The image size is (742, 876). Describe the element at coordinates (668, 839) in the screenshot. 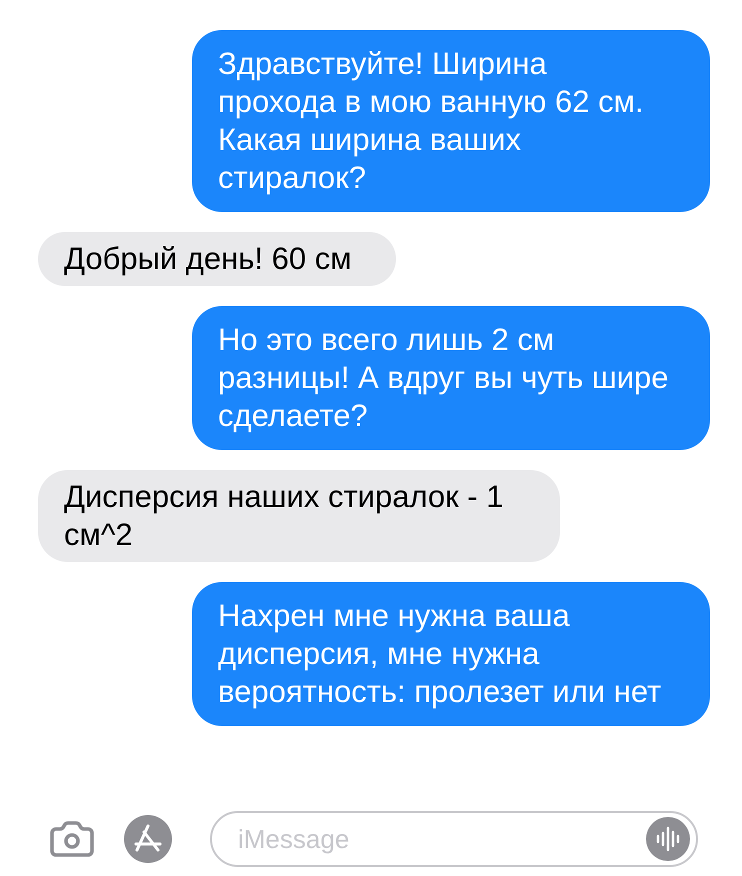

I see `audio-waveform-icon` at that location.